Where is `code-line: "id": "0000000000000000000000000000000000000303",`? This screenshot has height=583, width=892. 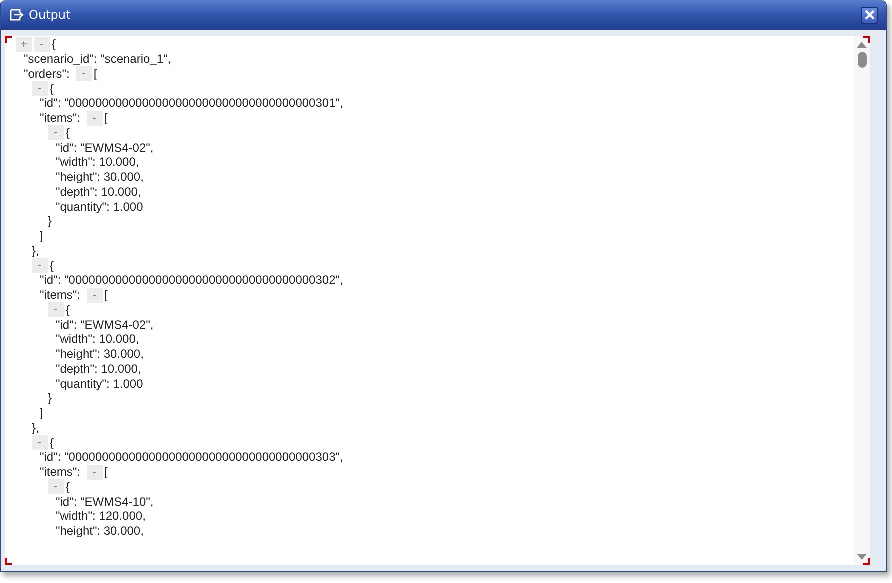
code-line: "id": "0000000000000000000000000000000000000303", is located at coordinates (192, 457).